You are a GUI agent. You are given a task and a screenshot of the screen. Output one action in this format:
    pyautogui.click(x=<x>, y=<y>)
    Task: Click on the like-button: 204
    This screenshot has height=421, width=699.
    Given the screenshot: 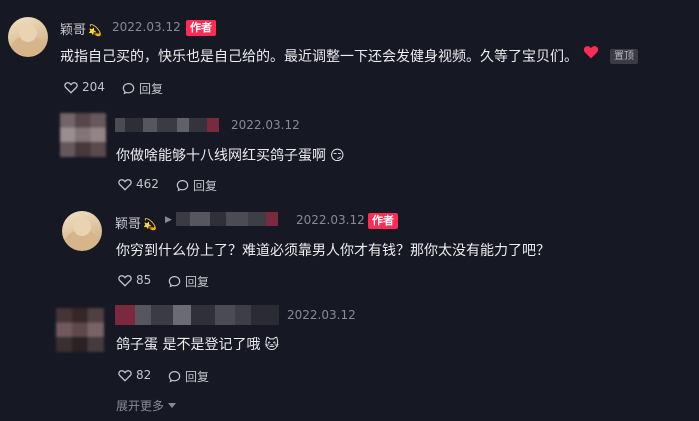 What is the action you would take?
    pyautogui.click(x=84, y=87)
    